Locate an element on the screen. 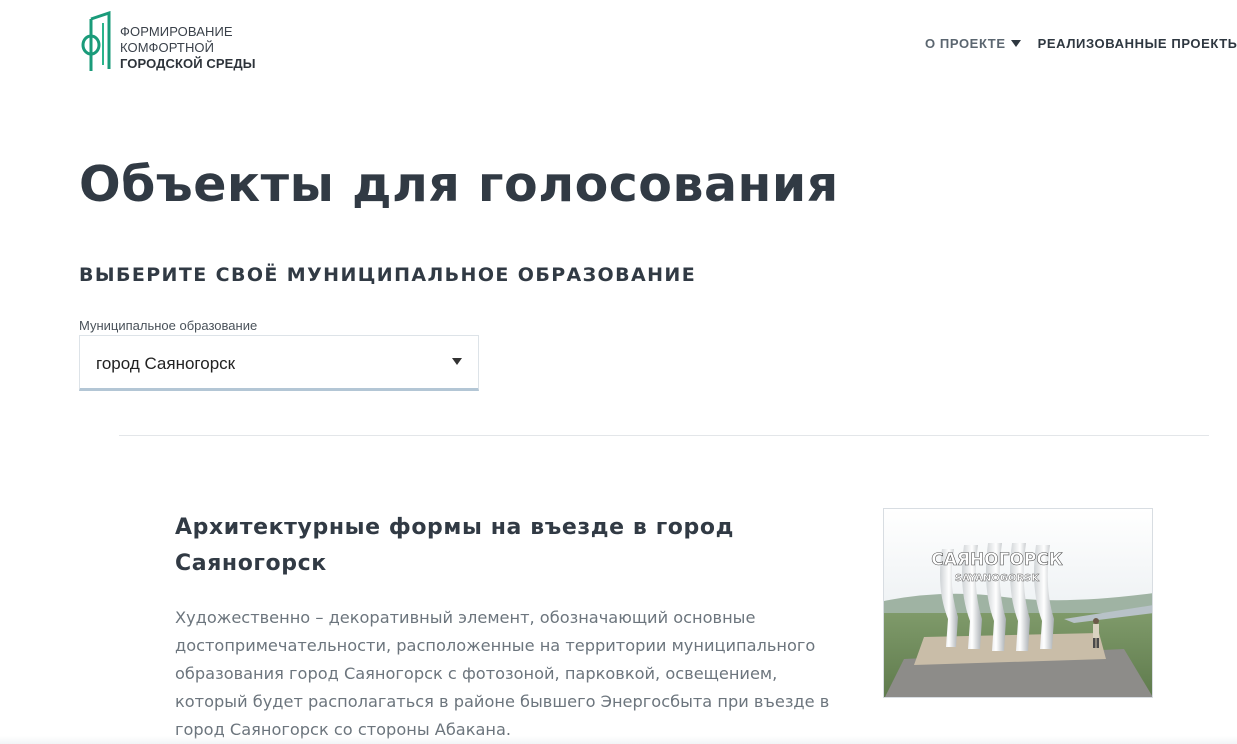 This screenshot has width=1237, height=744. city-building-logo-icon is located at coordinates (96, 41).